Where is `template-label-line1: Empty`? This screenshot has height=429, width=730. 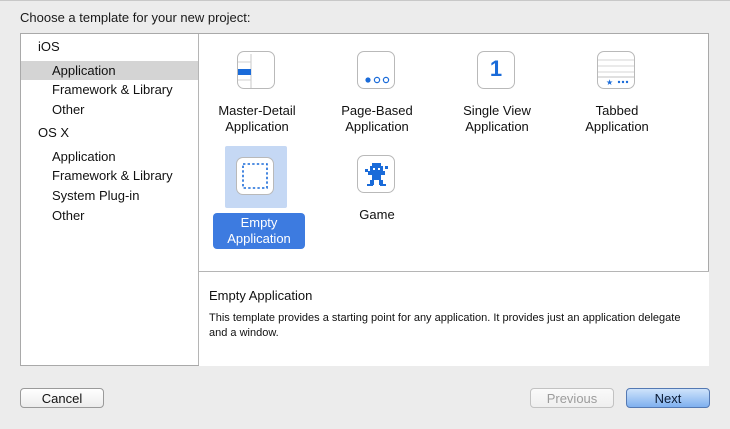 template-label-line1: Empty is located at coordinates (259, 222).